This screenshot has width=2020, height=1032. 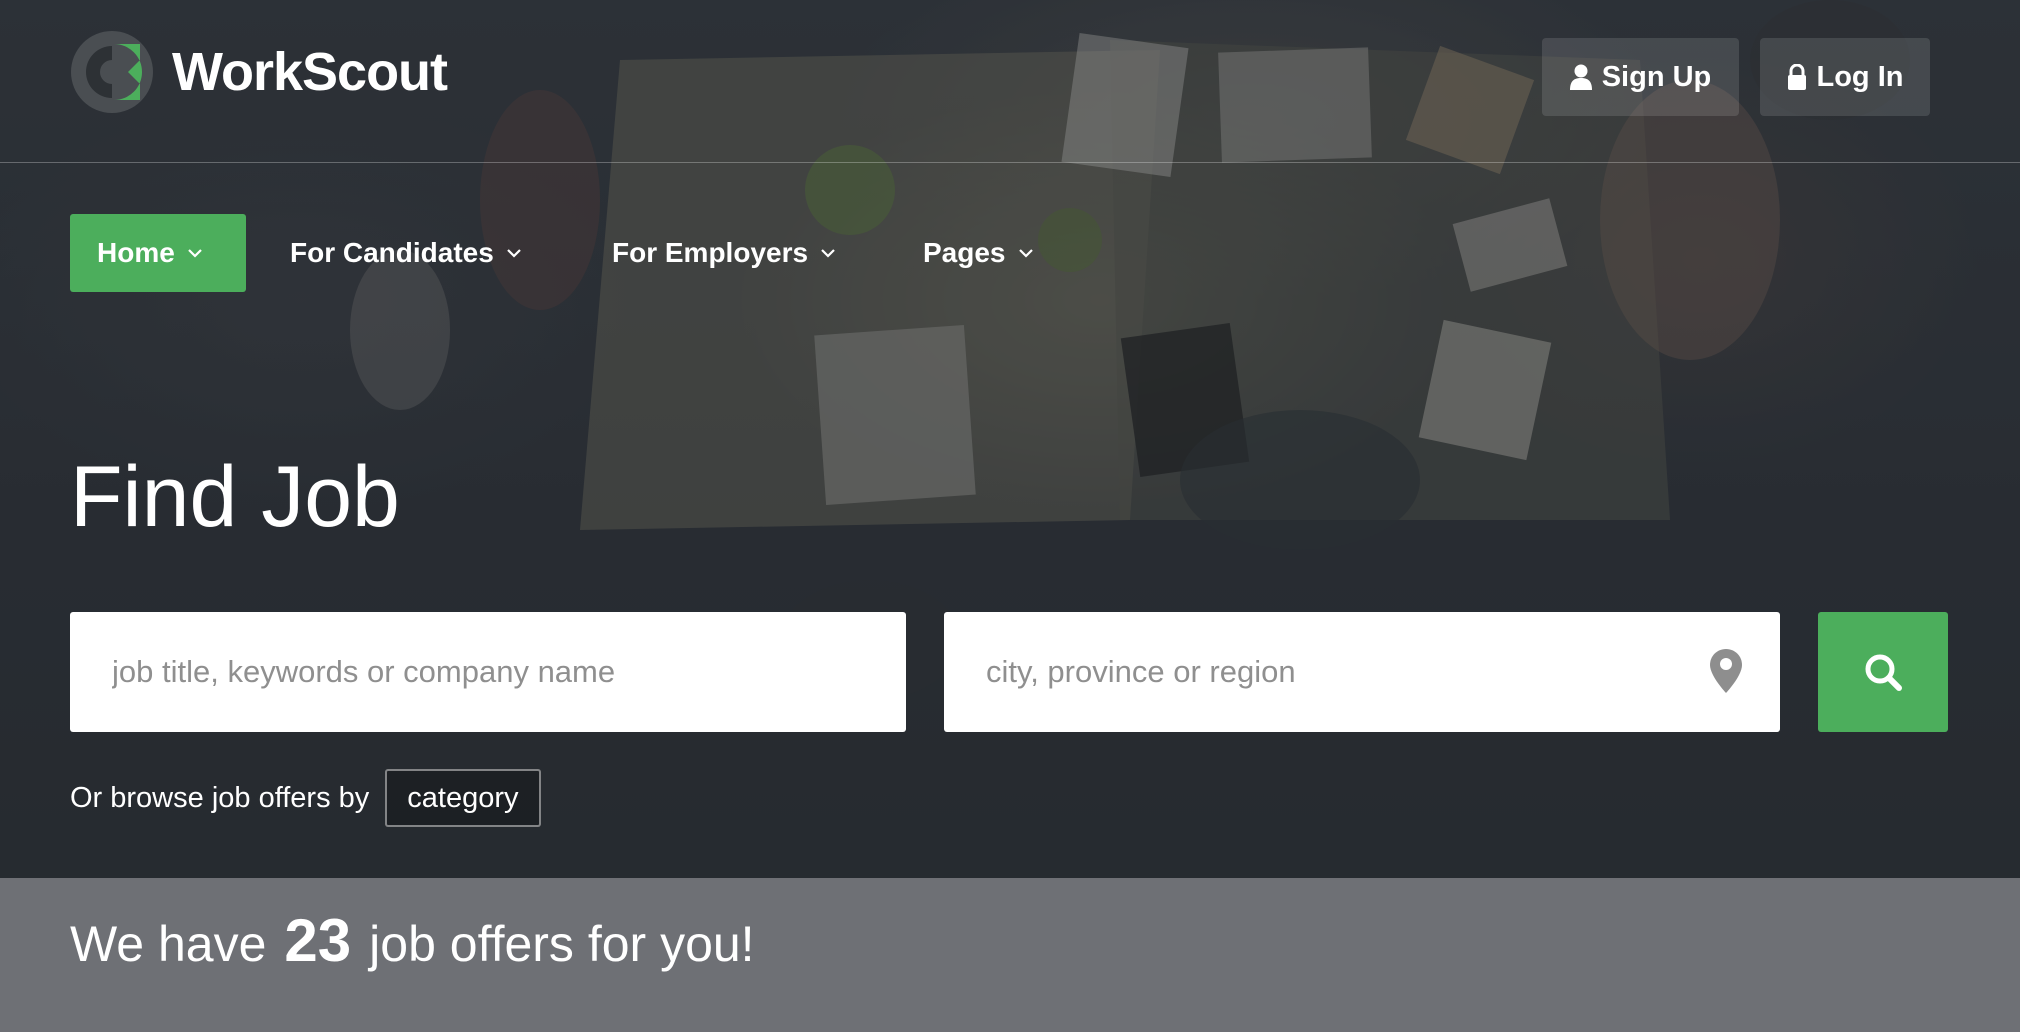 What do you see at coordinates (1319, 672) in the screenshot?
I see `location-search-input` at bounding box center [1319, 672].